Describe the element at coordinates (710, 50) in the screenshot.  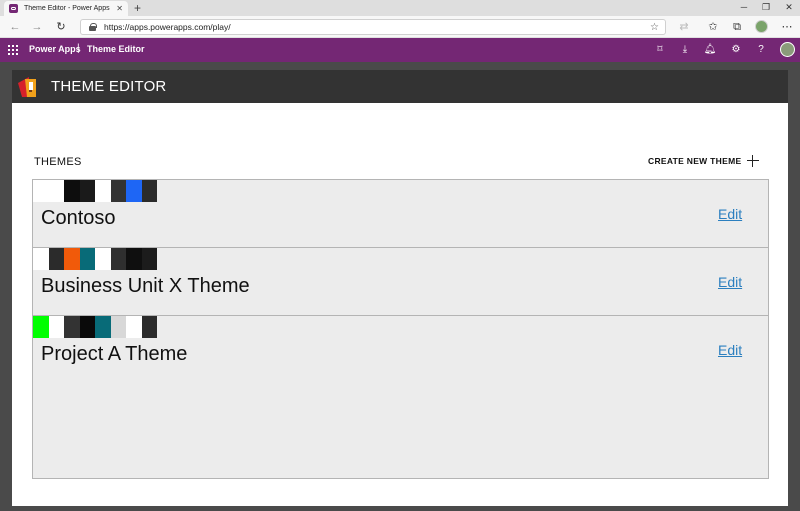
I see `notifications-bell-icon: 🔔︎` at that location.